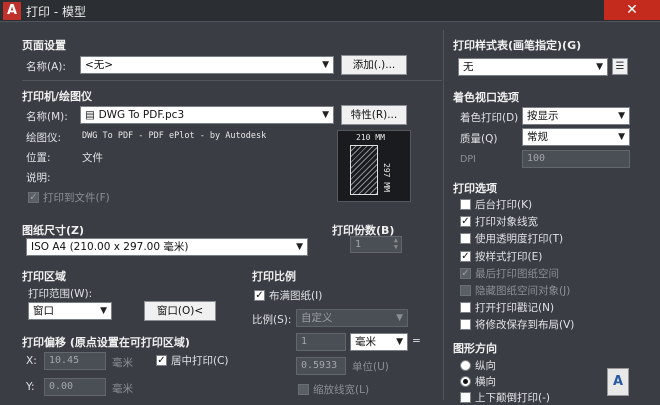 Image resolution: width=660 pixels, height=405 pixels. I want to click on page-setup-name-select: <无> ▼, so click(207, 65).